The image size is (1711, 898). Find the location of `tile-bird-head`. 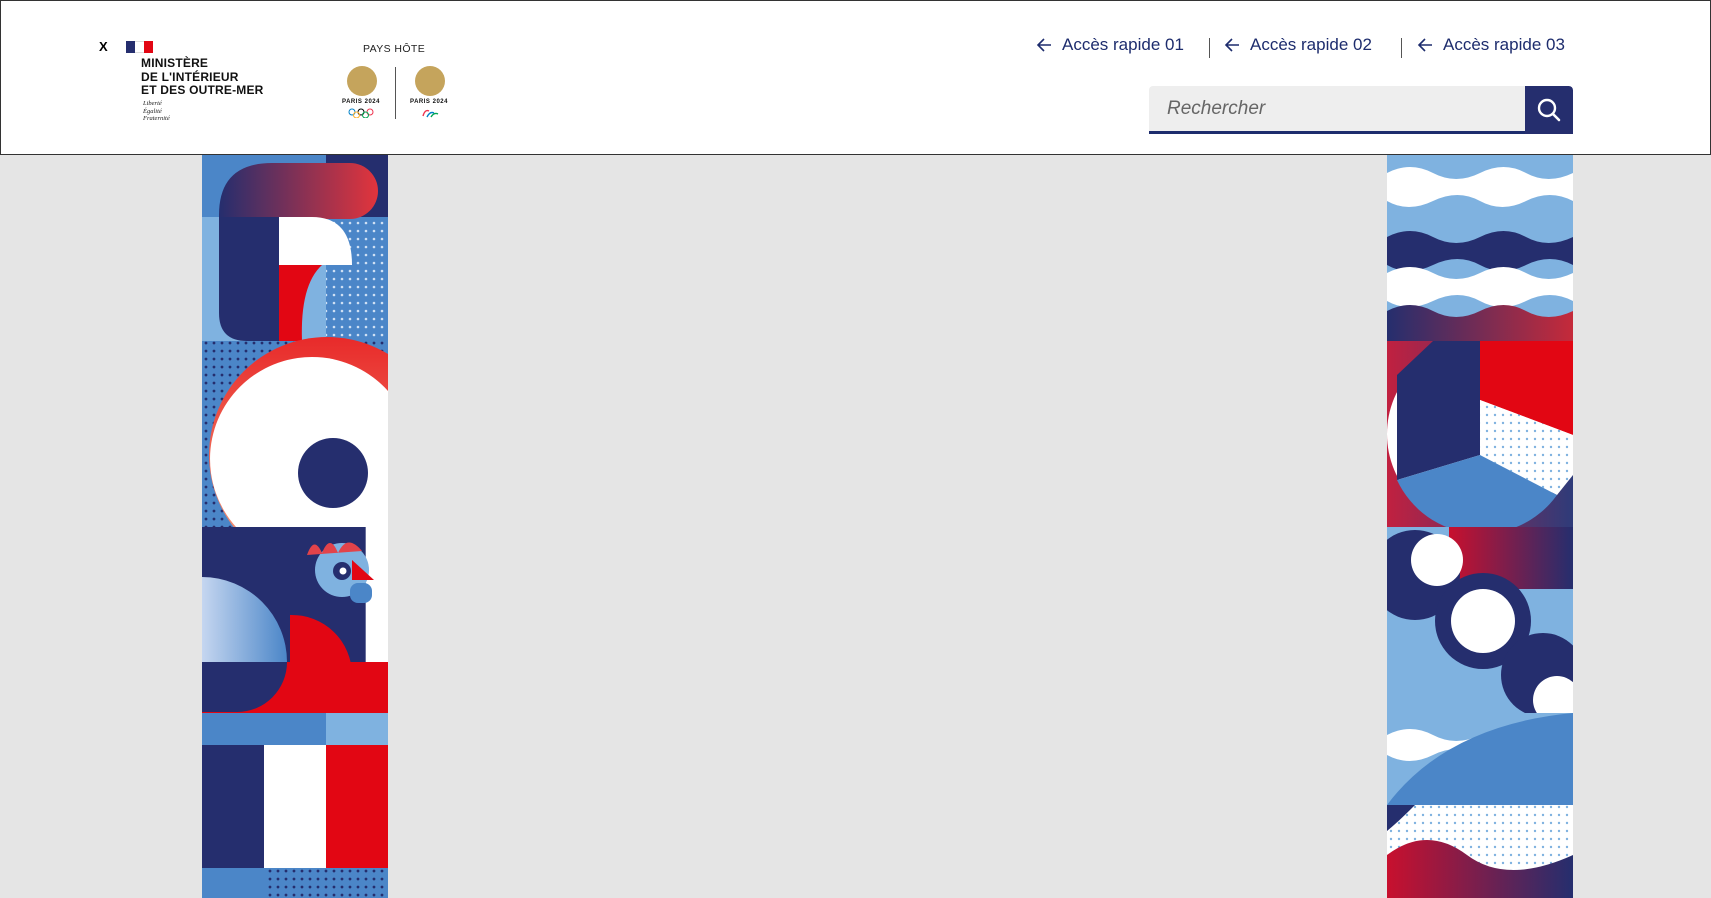

tile-bird-head is located at coordinates (295, 248).